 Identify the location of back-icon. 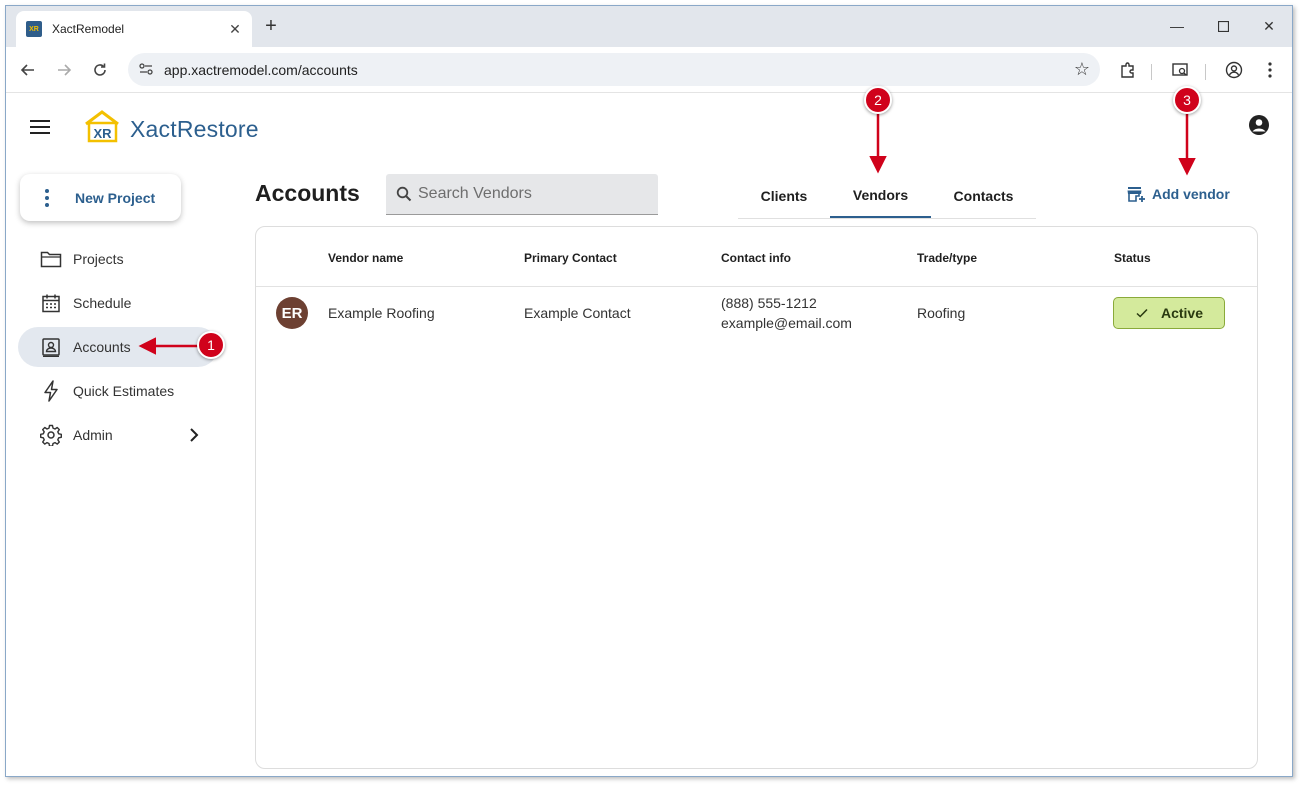
(28, 70).